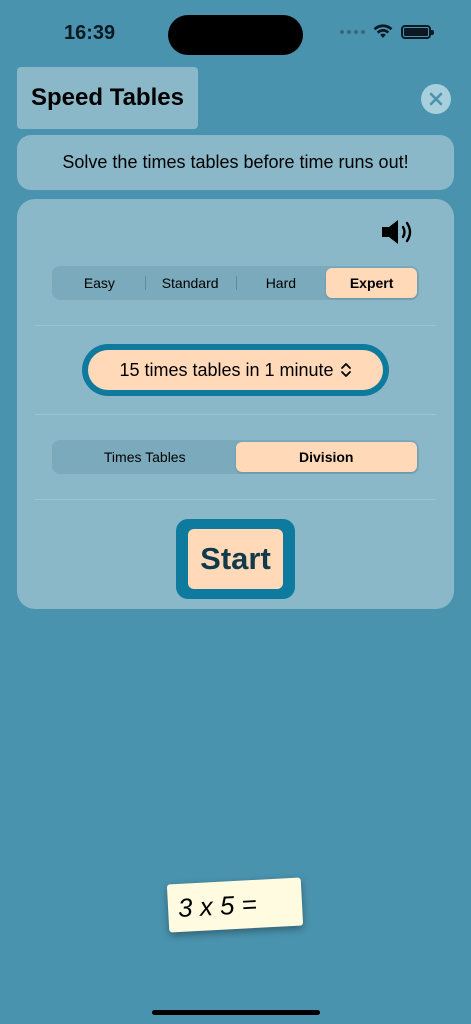 The image size is (471, 1024). I want to click on up-down-chevron-icon, so click(345, 370).